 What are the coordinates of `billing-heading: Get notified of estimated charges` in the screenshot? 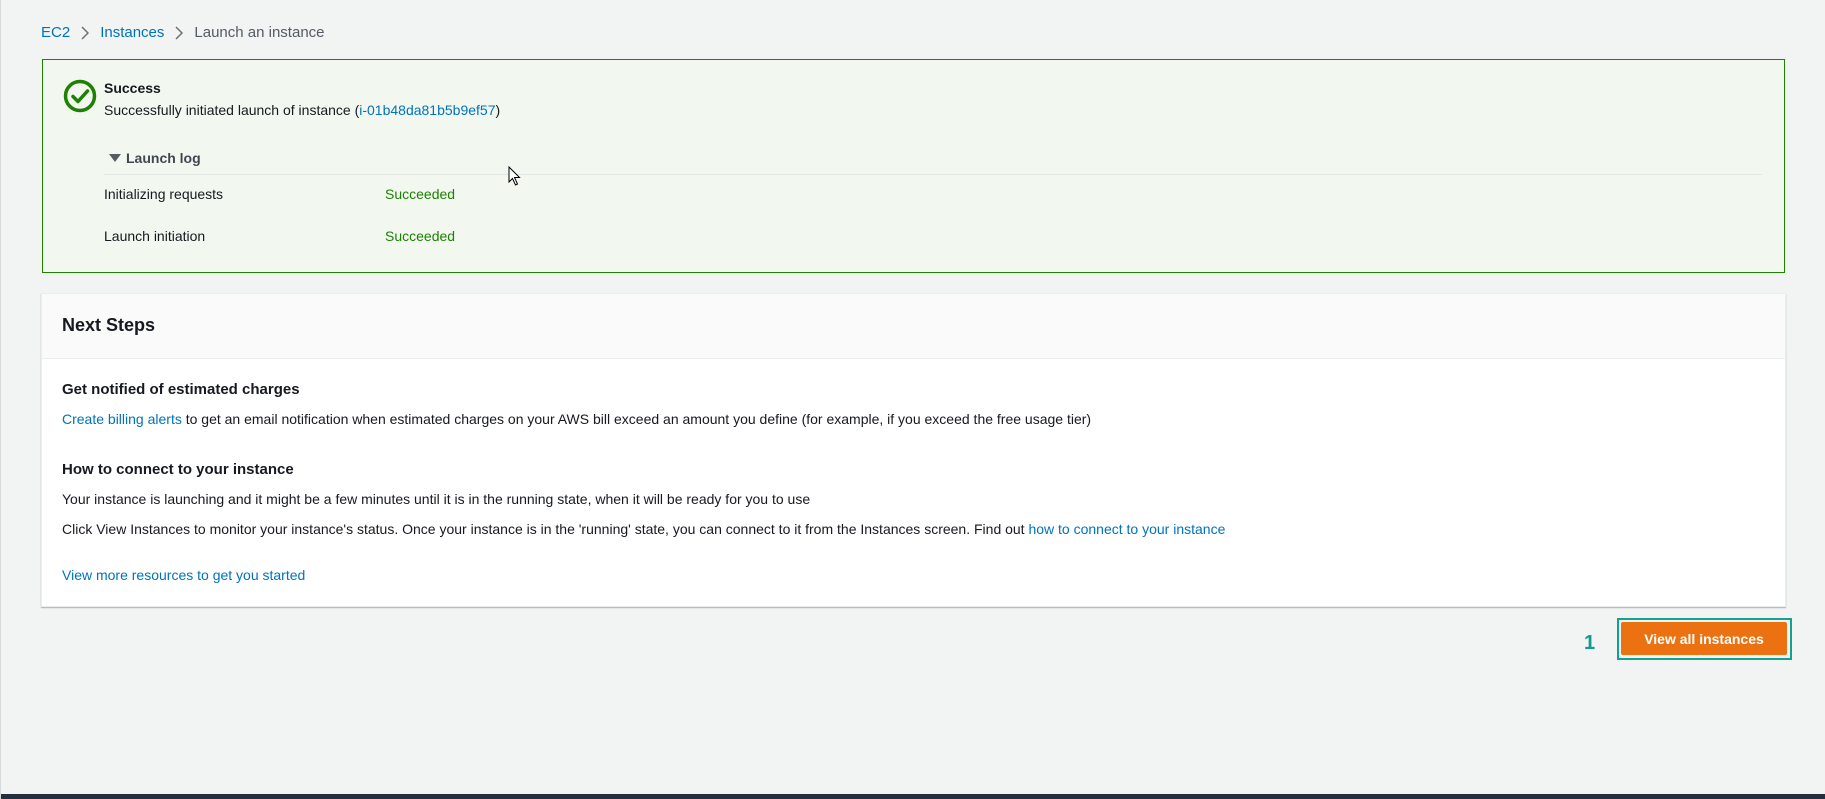 It's located at (181, 389).